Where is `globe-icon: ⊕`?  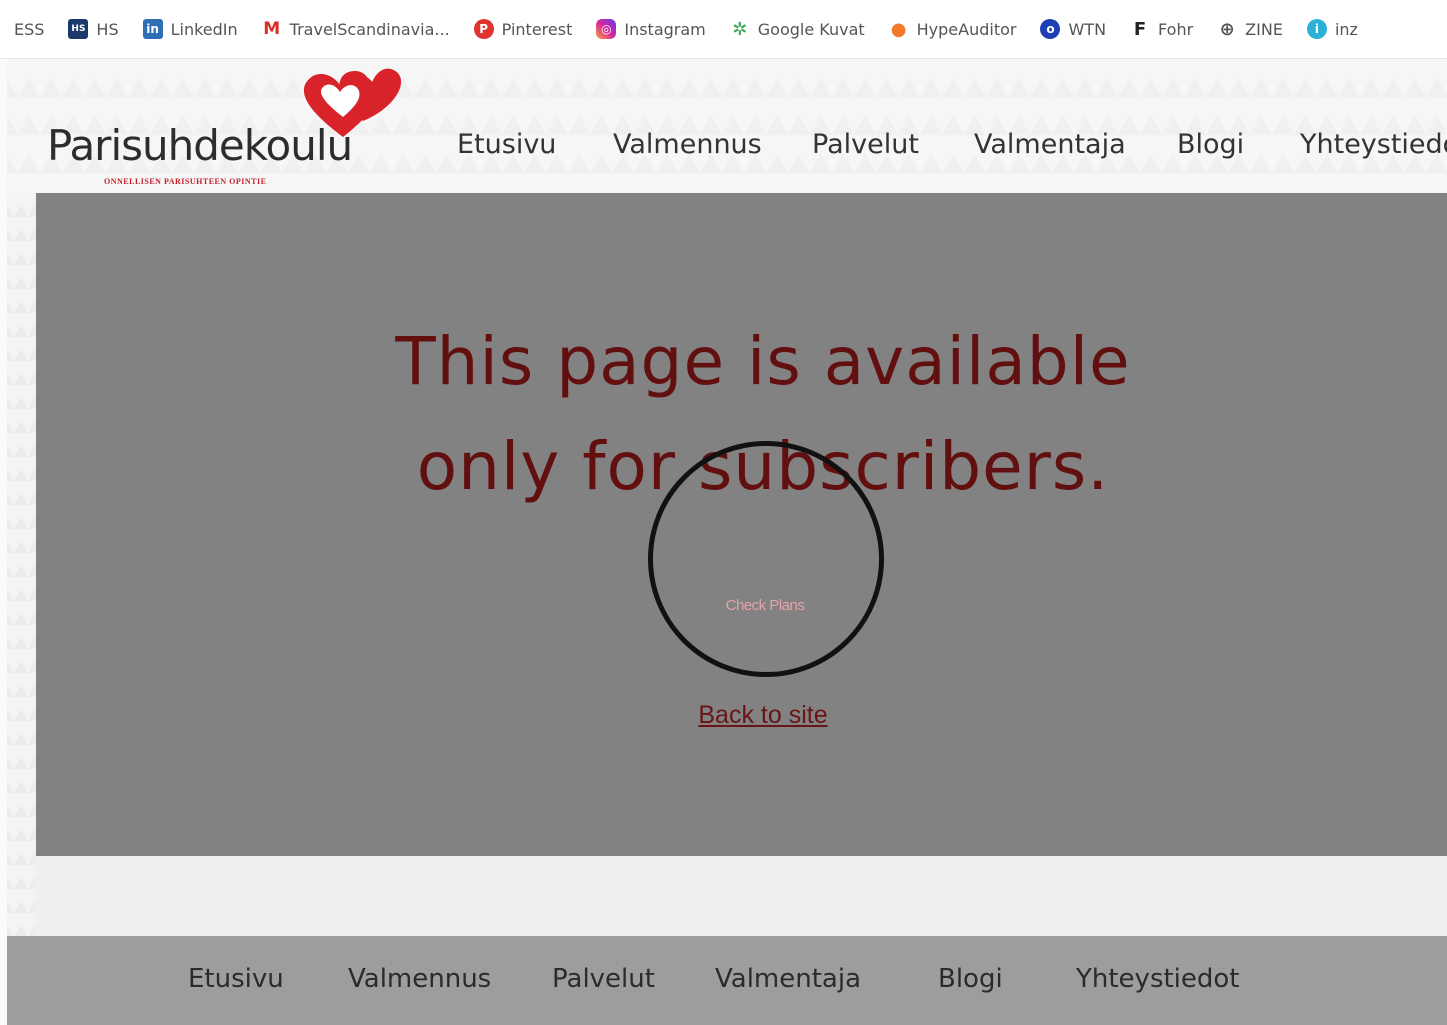 globe-icon: ⊕ is located at coordinates (1227, 29).